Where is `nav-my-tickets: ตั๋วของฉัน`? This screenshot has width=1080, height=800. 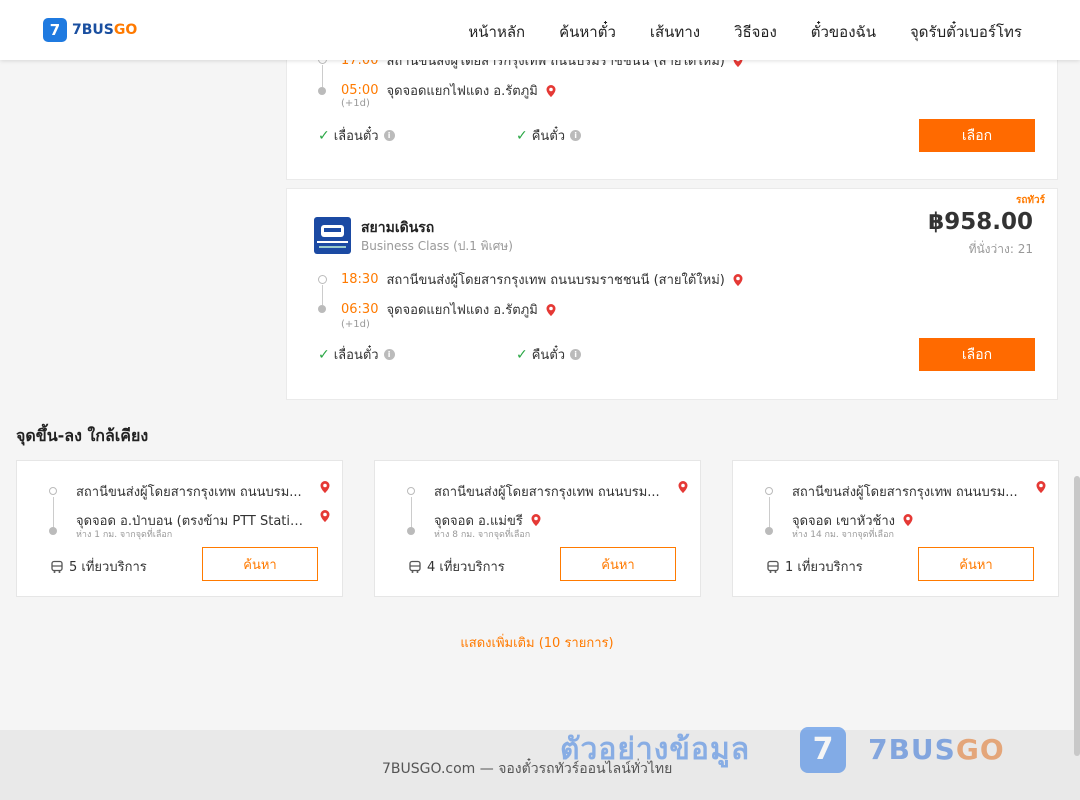
nav-my-tickets: ตั๋วของฉัน is located at coordinates (843, 32).